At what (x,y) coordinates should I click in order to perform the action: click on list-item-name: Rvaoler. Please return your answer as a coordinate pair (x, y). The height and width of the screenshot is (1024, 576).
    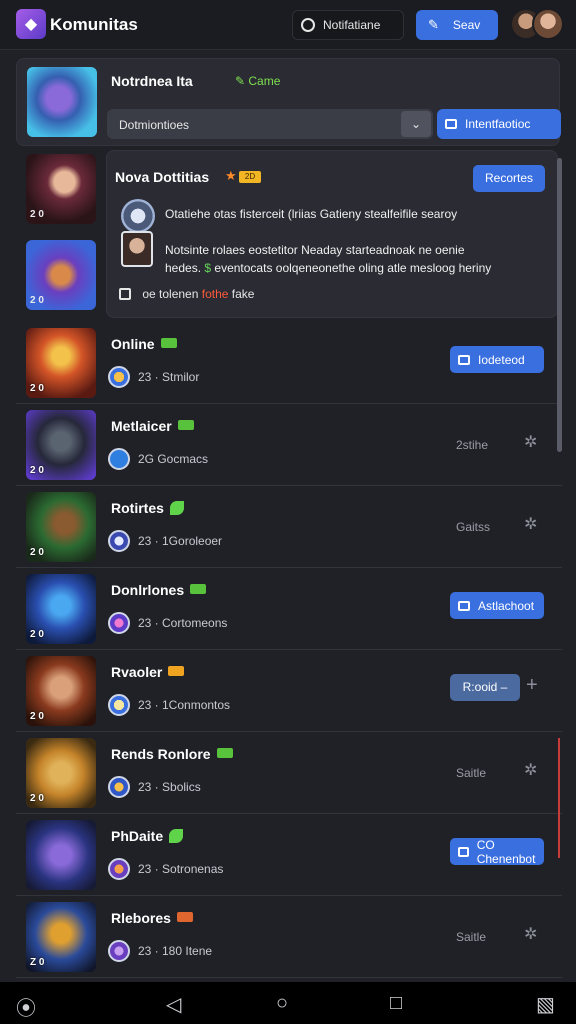
    Looking at the image, I should click on (148, 672).